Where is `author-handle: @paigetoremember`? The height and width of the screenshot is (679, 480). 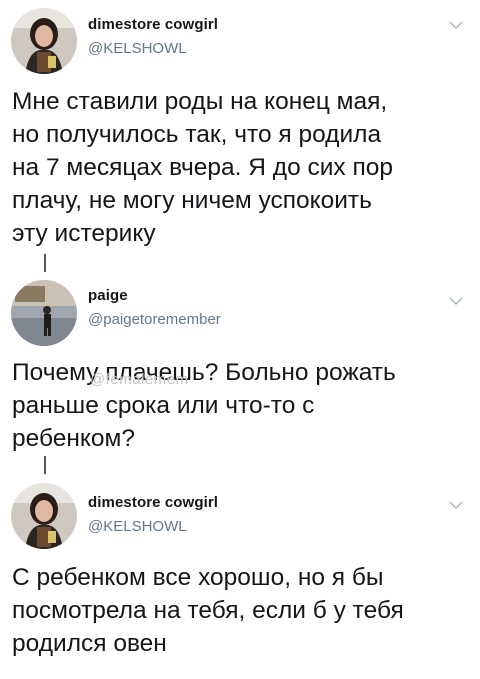 author-handle: @paigetoremember is located at coordinates (154, 319).